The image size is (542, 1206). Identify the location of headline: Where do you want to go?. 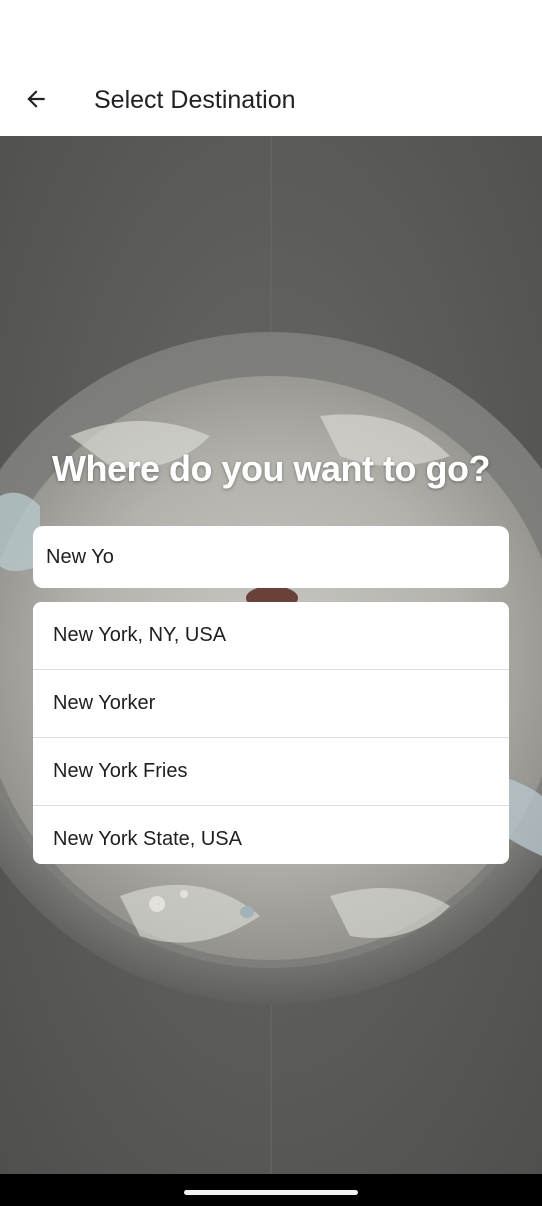
(271, 468).